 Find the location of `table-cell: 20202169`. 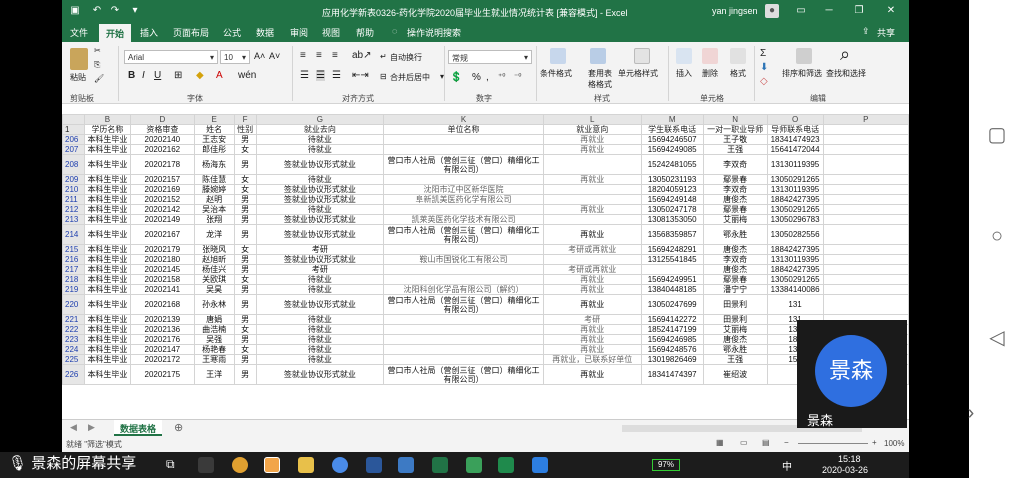

table-cell: 20202169 is located at coordinates (162, 189).